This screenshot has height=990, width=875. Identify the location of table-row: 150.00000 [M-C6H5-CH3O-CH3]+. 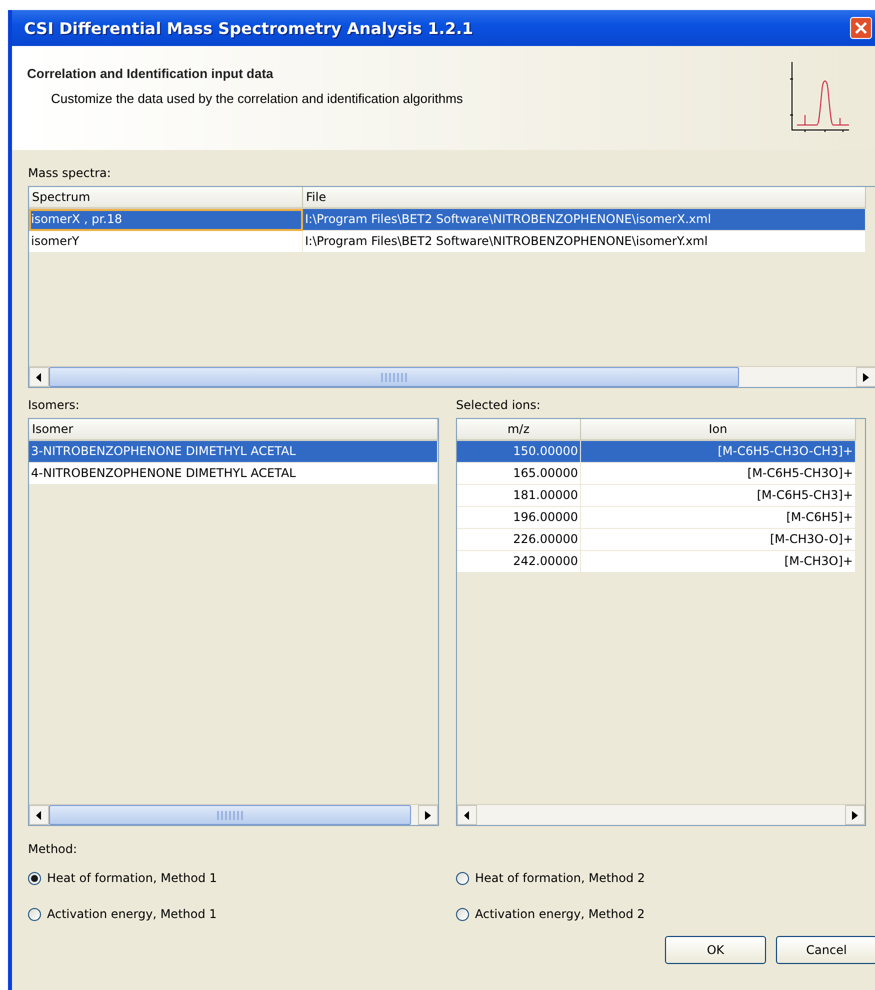
(661, 452).